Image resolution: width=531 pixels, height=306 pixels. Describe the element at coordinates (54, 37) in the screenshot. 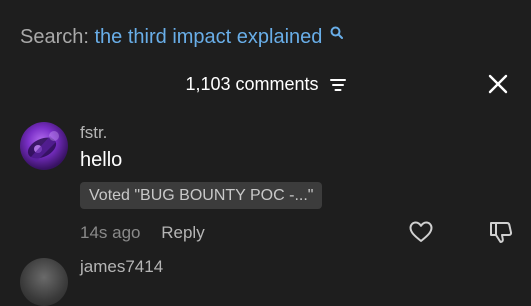

I see `search-prefix: Search:` at that location.